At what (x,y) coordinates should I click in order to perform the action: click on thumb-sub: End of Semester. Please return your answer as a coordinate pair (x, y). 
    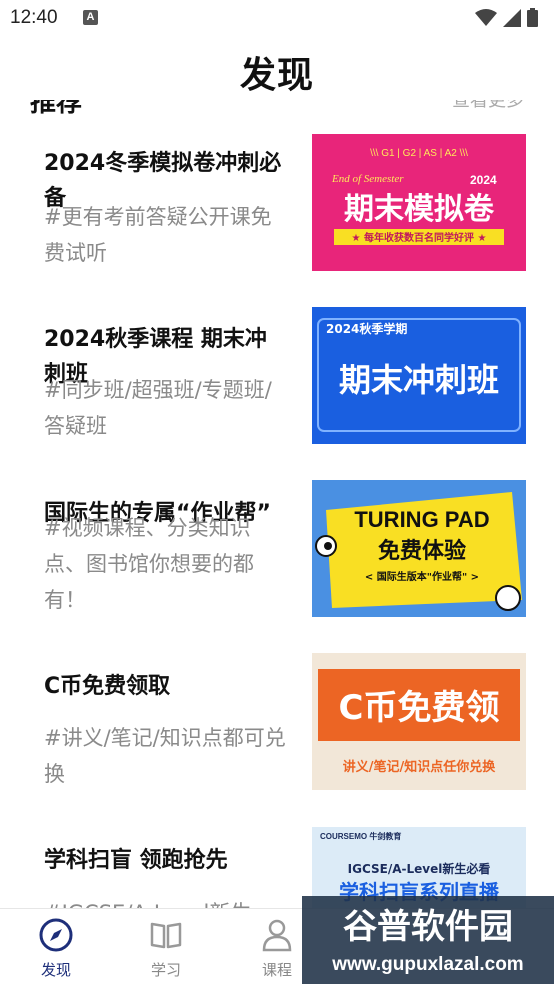
    Looking at the image, I should click on (367, 179).